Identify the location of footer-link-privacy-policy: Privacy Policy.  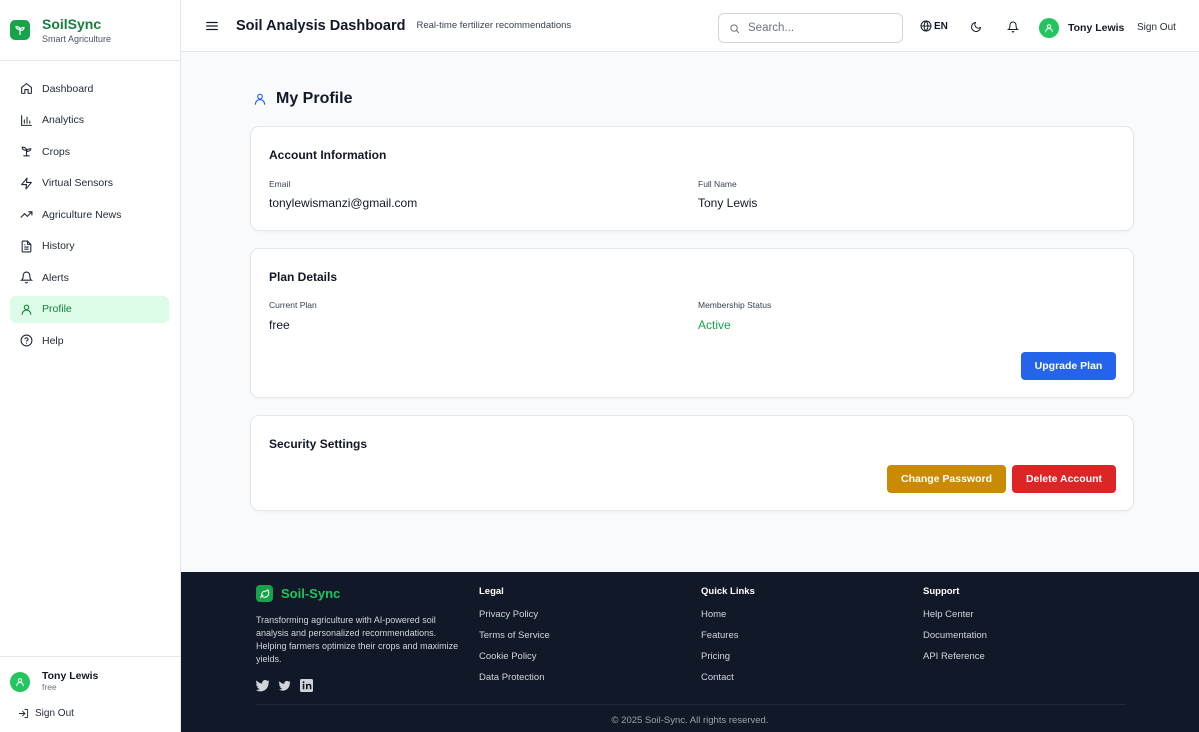
(514, 614).